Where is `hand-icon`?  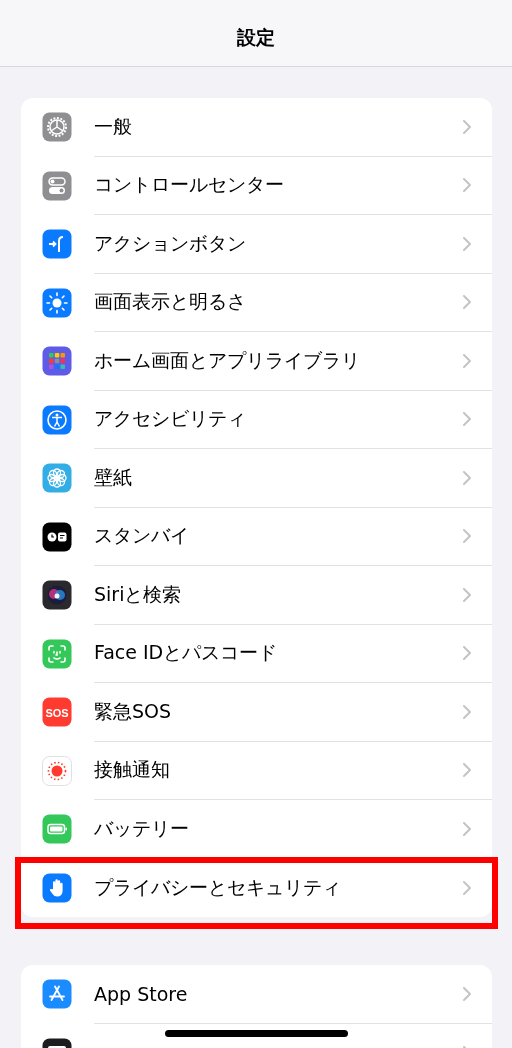 hand-icon is located at coordinates (57, 887).